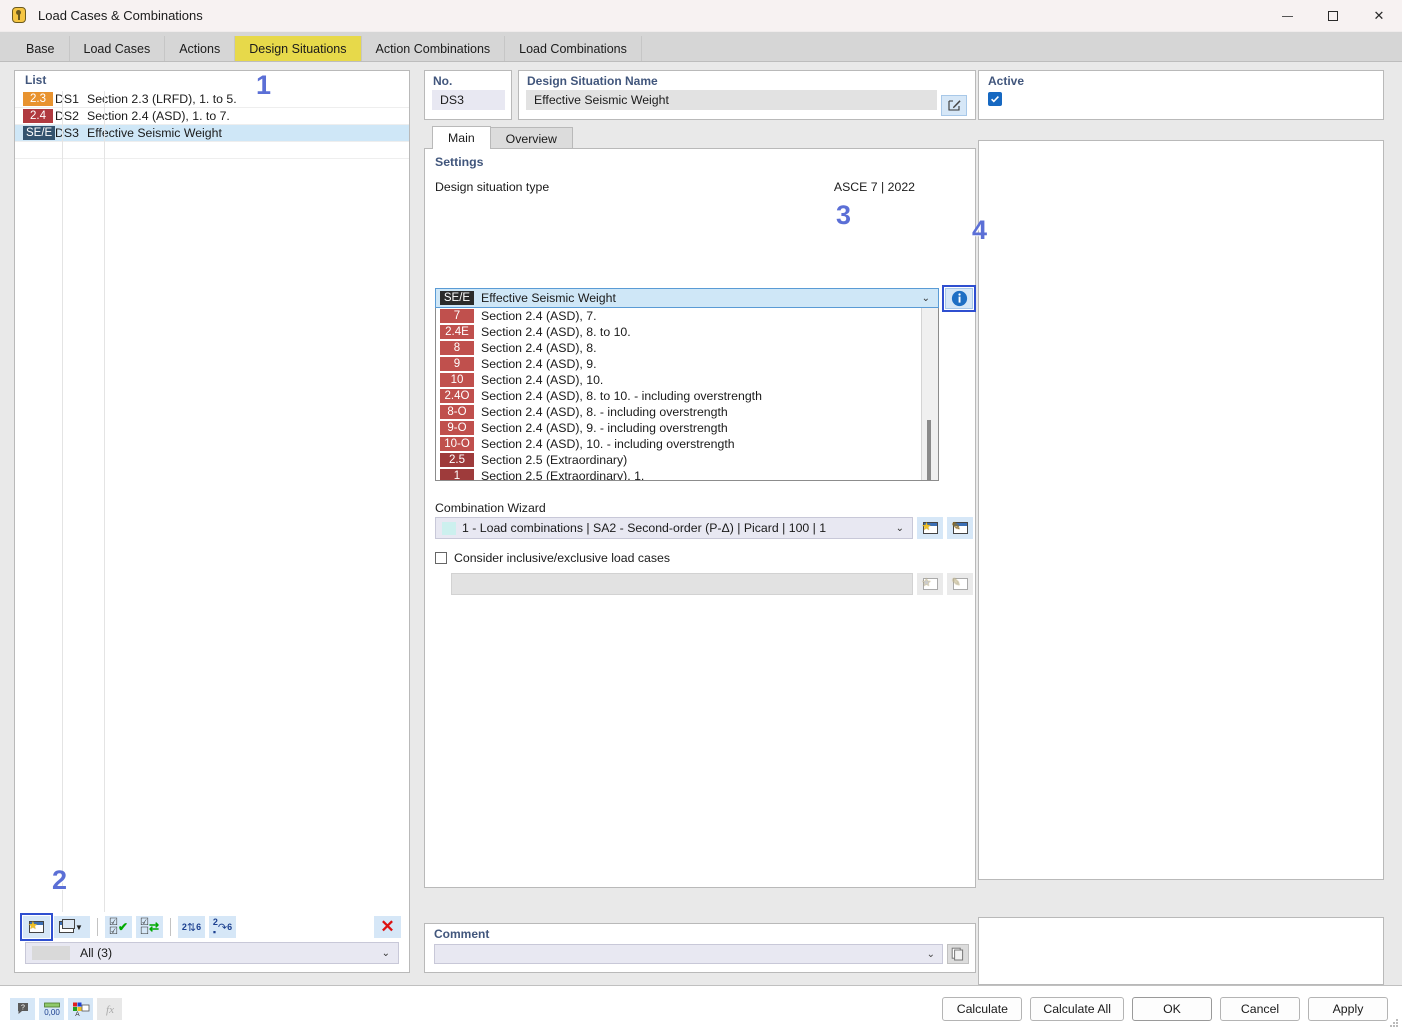  I want to click on item-label: Section 2.4 (ASD), 7., so click(539, 316).